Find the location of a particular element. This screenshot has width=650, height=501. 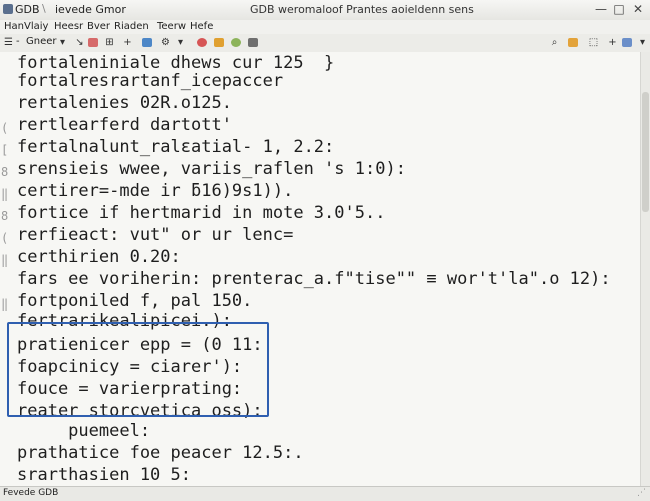

code-line: rertlearferd dartott' is located at coordinates (124, 125).